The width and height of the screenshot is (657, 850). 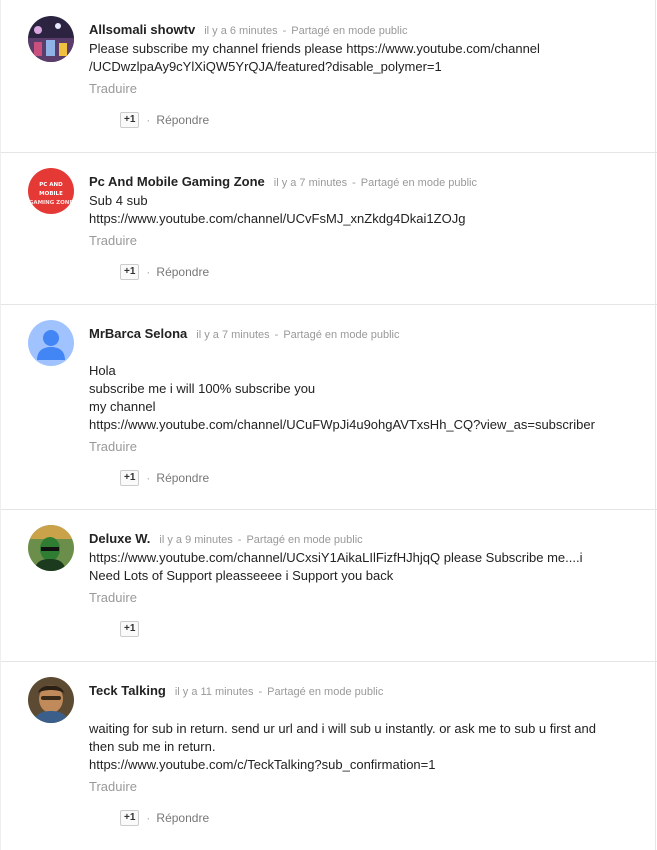 What do you see at coordinates (122, 406) in the screenshot?
I see `comment-line: my channel` at bounding box center [122, 406].